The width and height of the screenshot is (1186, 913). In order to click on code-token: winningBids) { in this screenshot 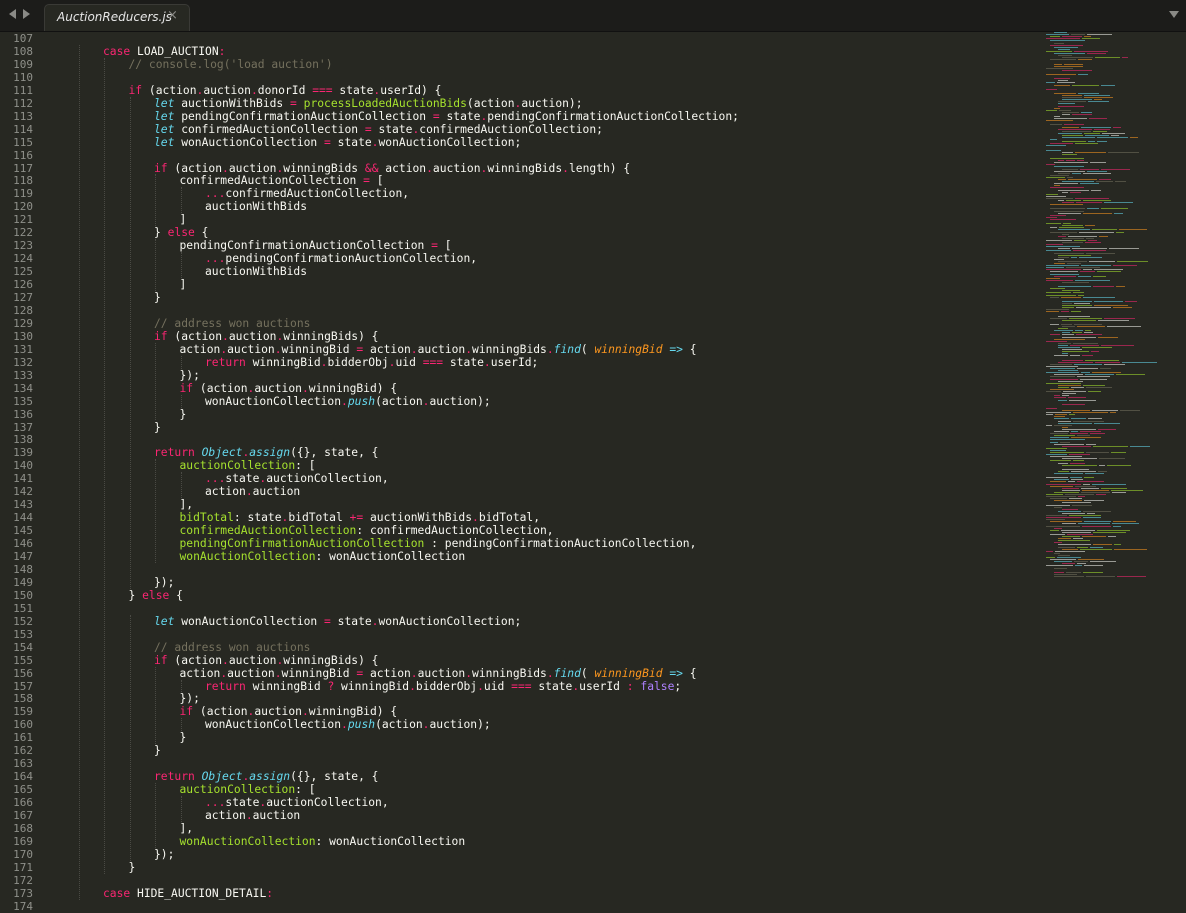, I will do `click(331, 336)`.